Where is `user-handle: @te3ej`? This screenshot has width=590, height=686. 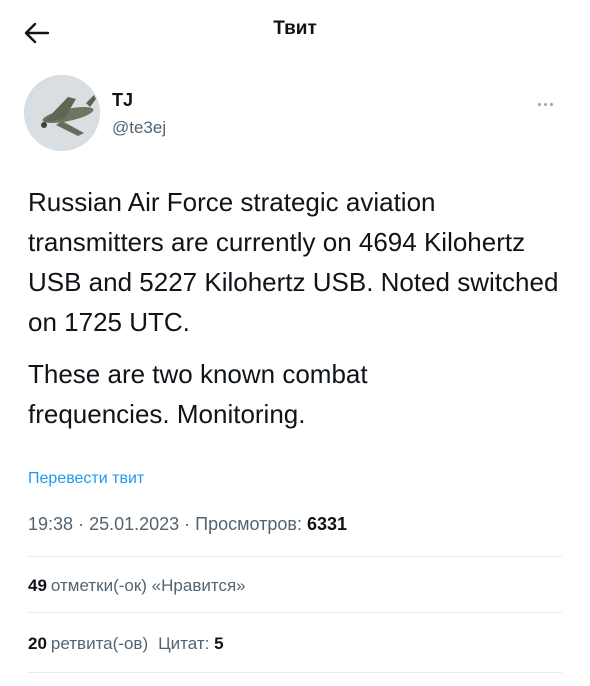 user-handle: @te3ej is located at coordinates (139, 128).